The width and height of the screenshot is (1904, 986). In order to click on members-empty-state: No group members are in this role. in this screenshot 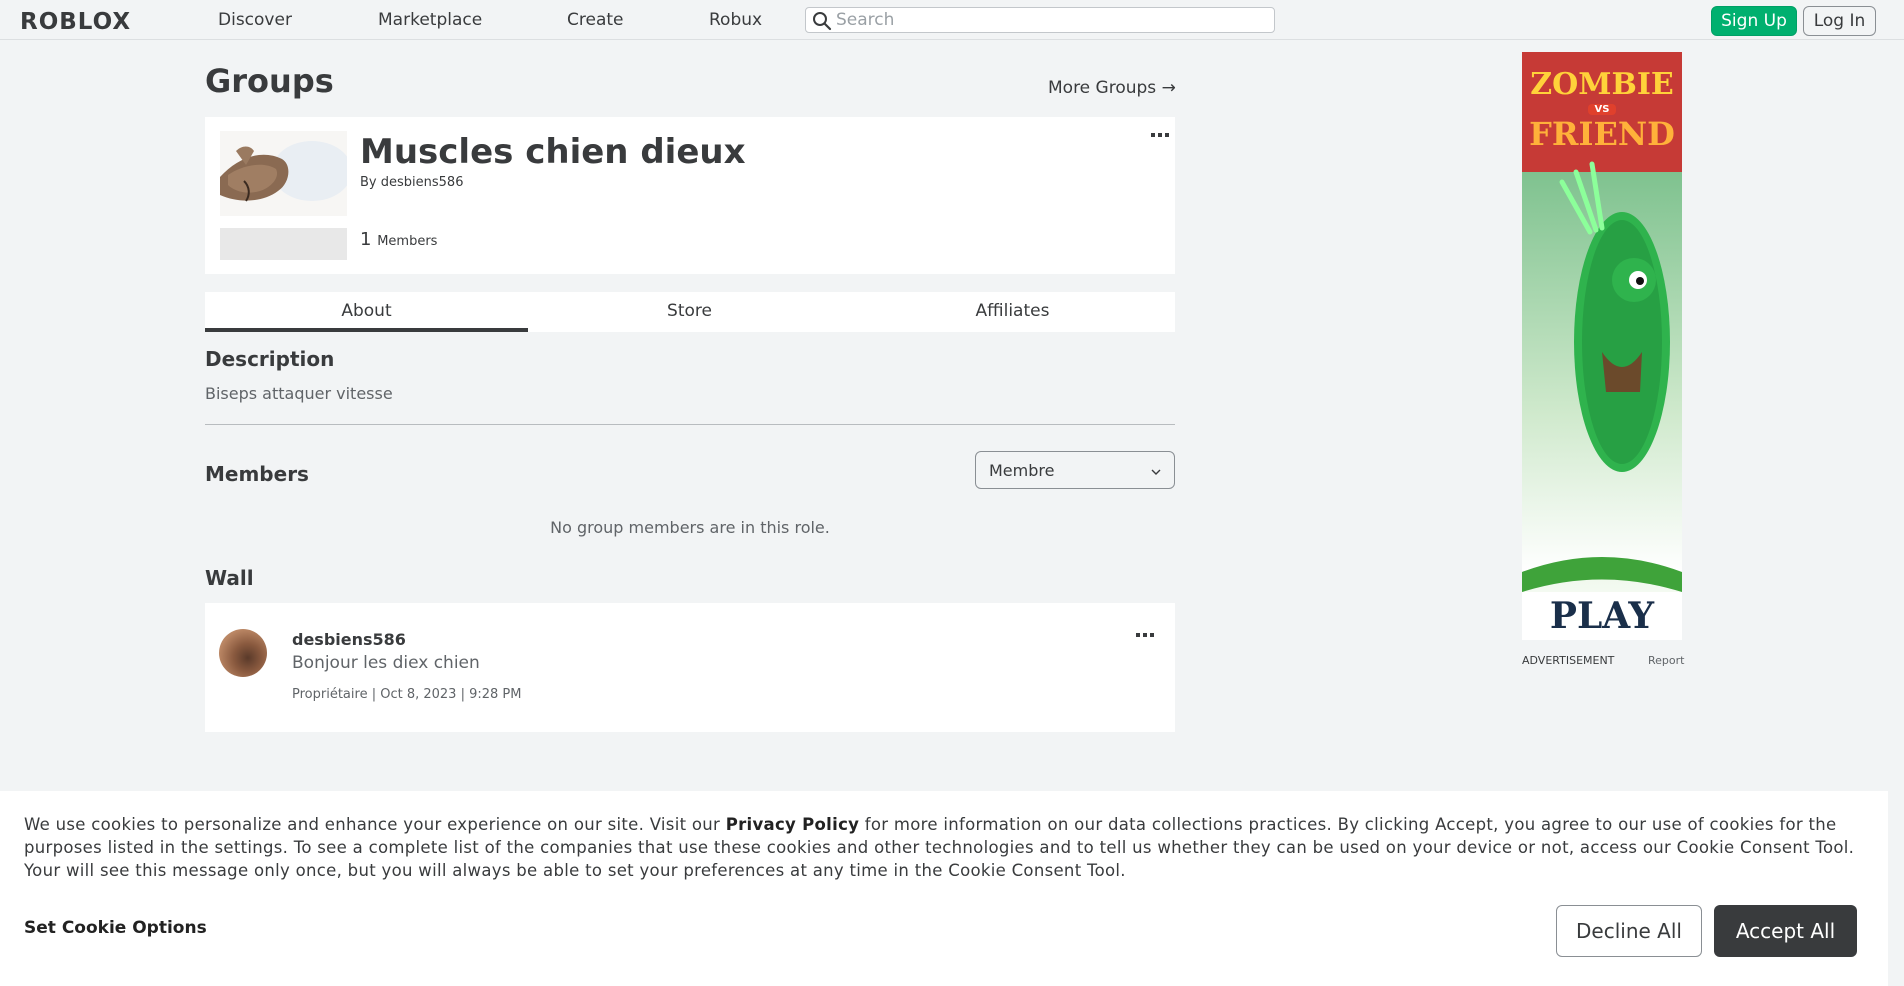, I will do `click(690, 527)`.